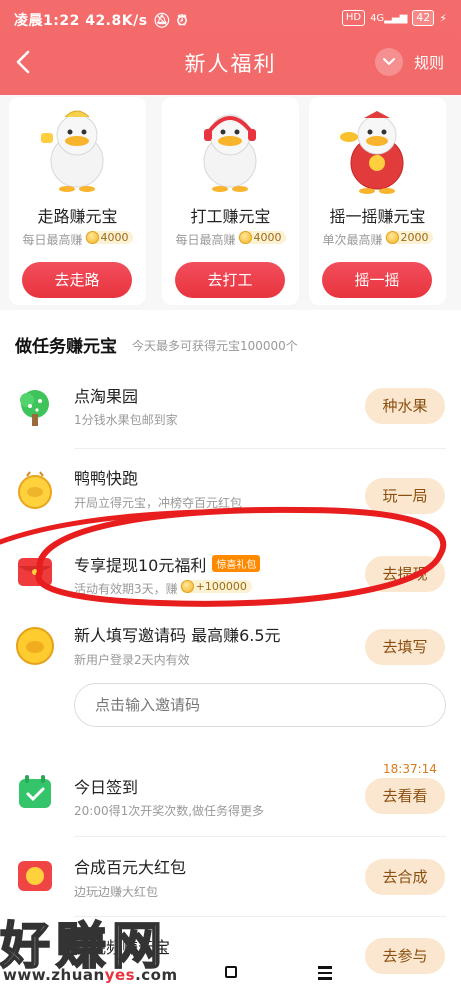  Describe the element at coordinates (389, 18) in the screenshot. I see `signal-icon: 4G▂▄▆` at that location.